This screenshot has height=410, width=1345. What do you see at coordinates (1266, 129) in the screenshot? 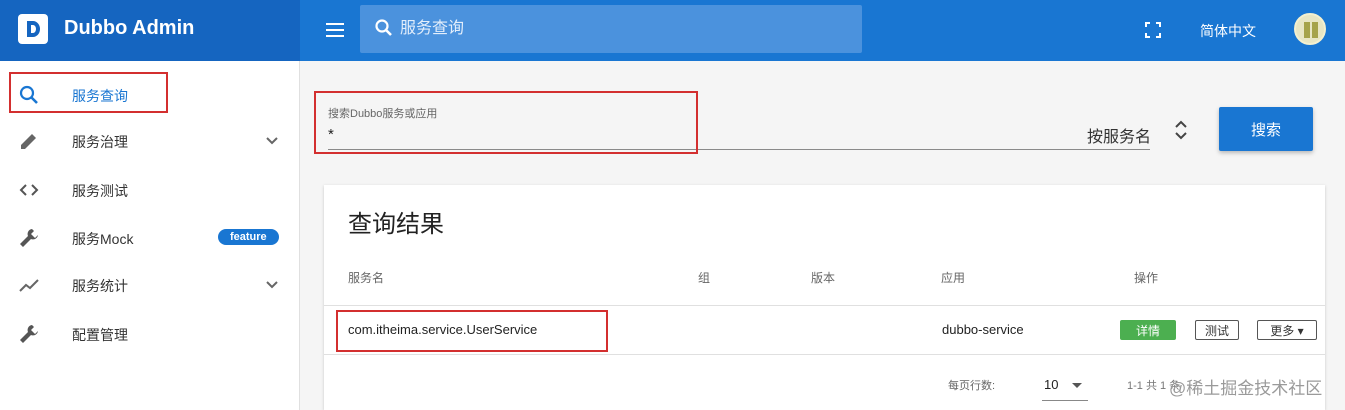
I see `search-button: 搜索` at bounding box center [1266, 129].